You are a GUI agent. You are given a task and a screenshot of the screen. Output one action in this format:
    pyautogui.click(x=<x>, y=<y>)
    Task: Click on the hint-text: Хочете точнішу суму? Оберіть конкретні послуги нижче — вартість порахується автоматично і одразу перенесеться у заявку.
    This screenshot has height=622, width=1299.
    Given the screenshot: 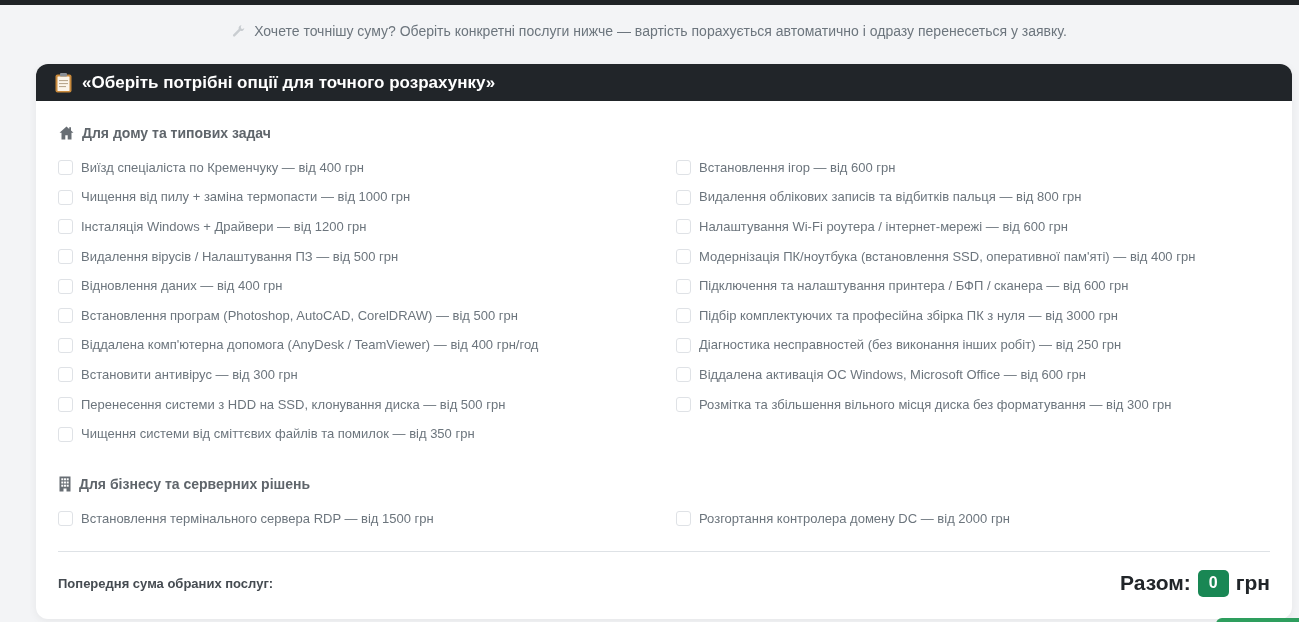 What is the action you would take?
    pyautogui.click(x=660, y=31)
    